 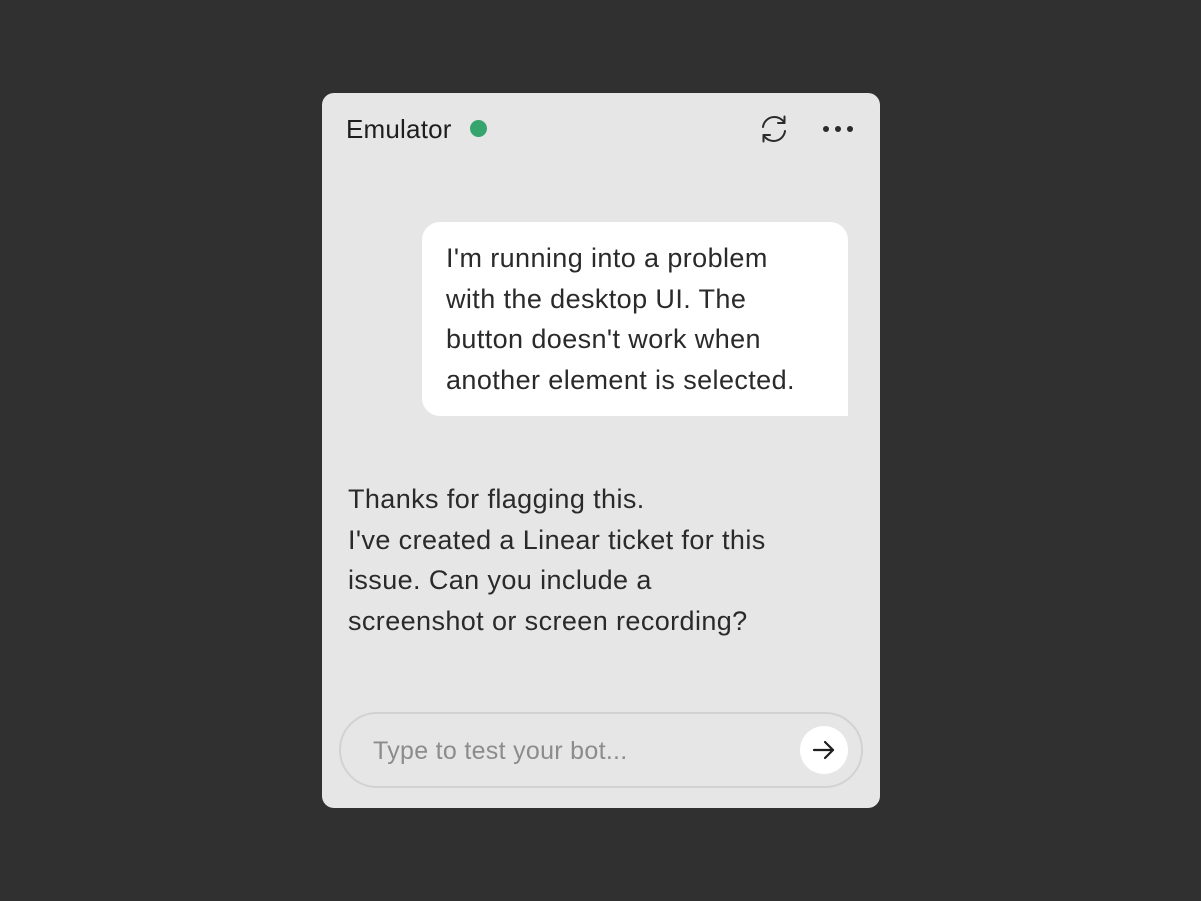 What do you see at coordinates (399, 129) in the screenshot?
I see `emulator-title: Emulator` at bounding box center [399, 129].